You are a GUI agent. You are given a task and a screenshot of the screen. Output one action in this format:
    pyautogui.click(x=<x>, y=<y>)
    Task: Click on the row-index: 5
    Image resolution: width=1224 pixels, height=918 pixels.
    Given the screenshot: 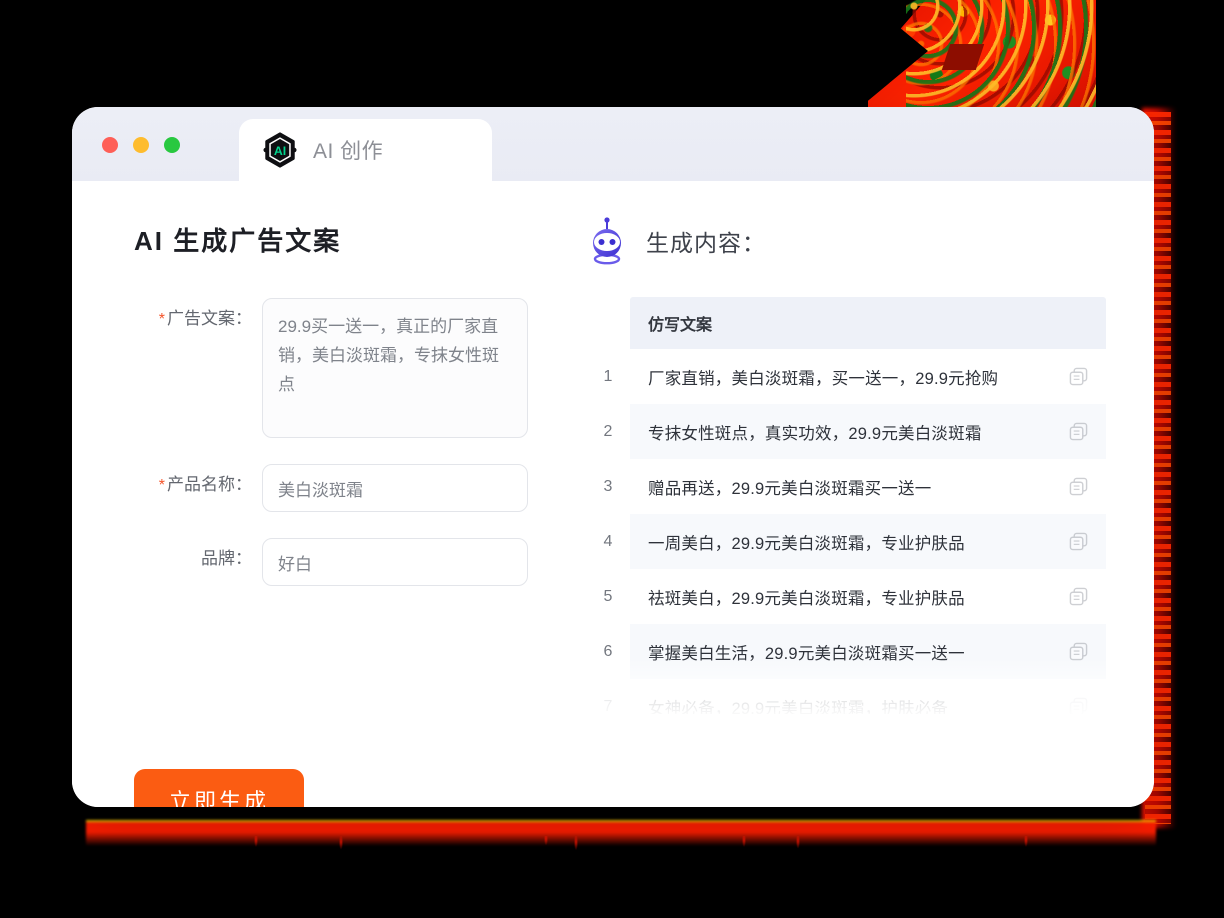 What is the action you would take?
    pyautogui.click(x=608, y=596)
    